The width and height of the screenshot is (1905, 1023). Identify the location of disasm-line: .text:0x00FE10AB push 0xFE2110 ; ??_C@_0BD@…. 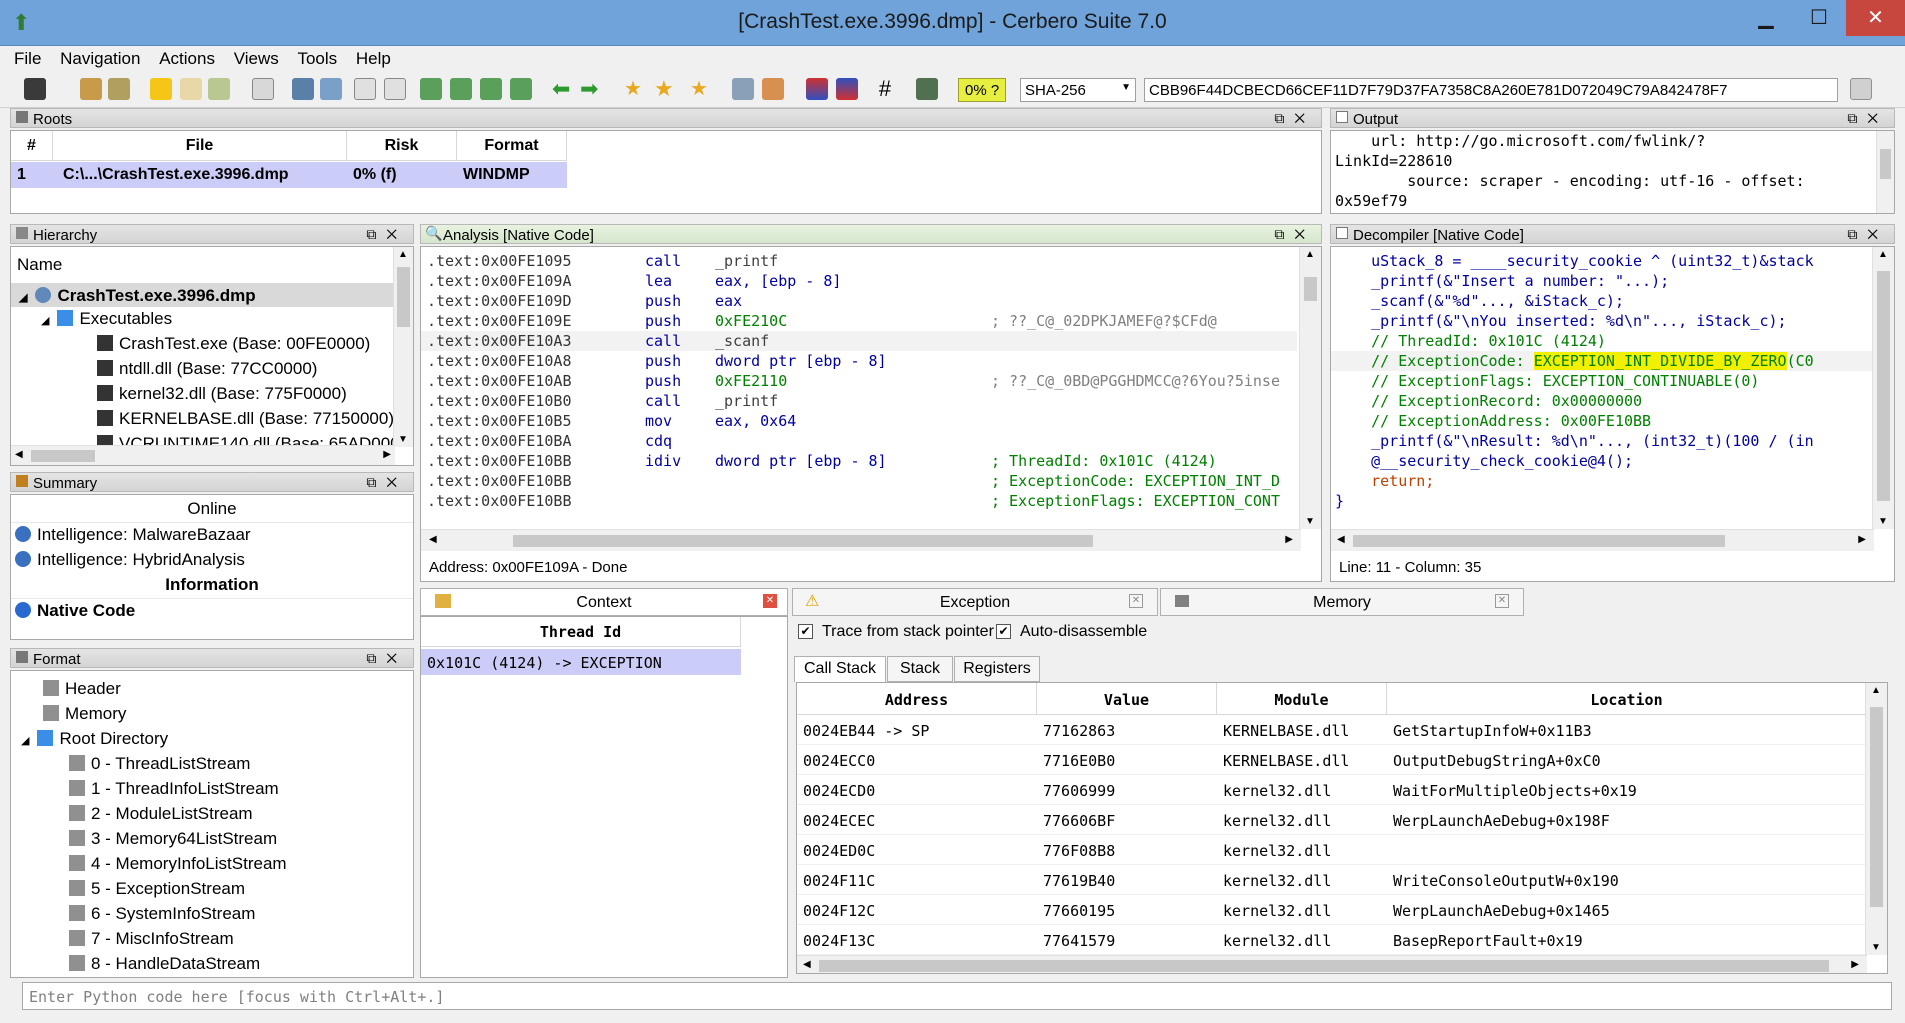
(853, 381).